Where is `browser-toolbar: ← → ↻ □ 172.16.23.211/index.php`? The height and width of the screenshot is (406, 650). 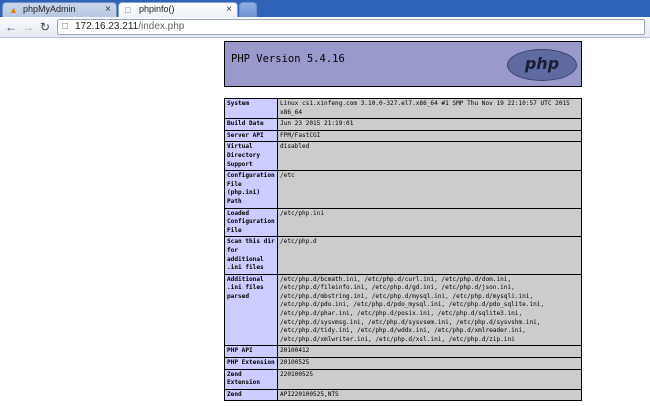 browser-toolbar: ← → ↻ □ 172.16.23.211/index.php is located at coordinates (325, 27).